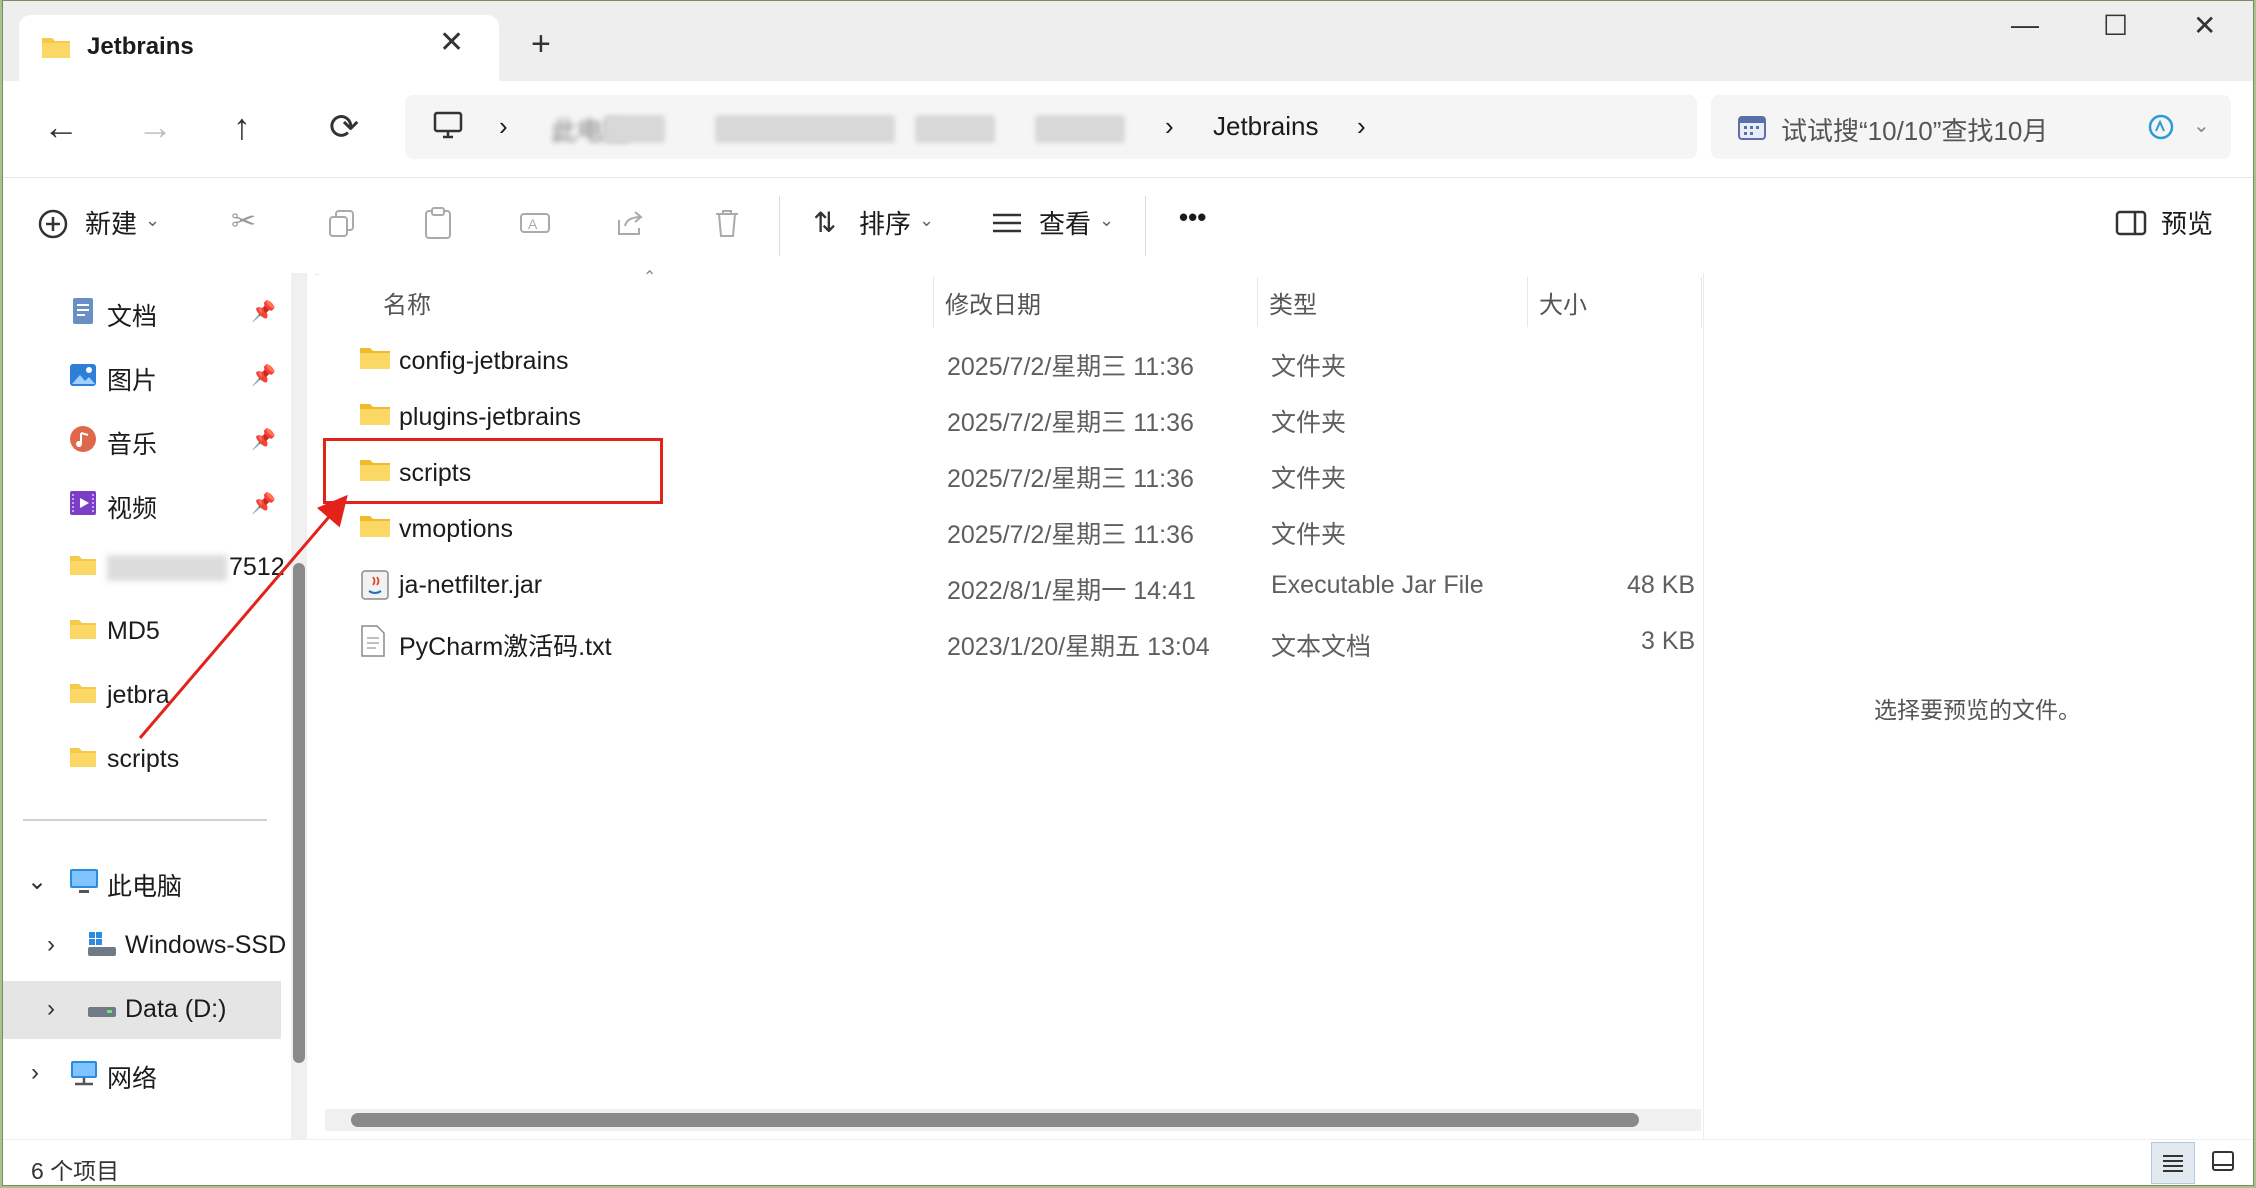 Image resolution: width=2256 pixels, height=1188 pixels. What do you see at coordinates (243, 221) in the screenshot?
I see `cut-icon: ✂` at bounding box center [243, 221].